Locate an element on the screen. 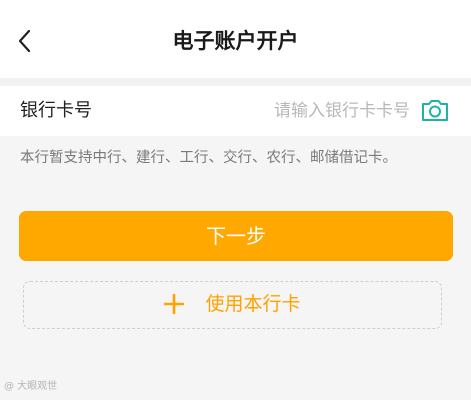 The height and width of the screenshot is (400, 471). supported-banks-notice: 本行暂支持中行、建行、工行、交行、农行、邮储借记卡。 is located at coordinates (208, 158).